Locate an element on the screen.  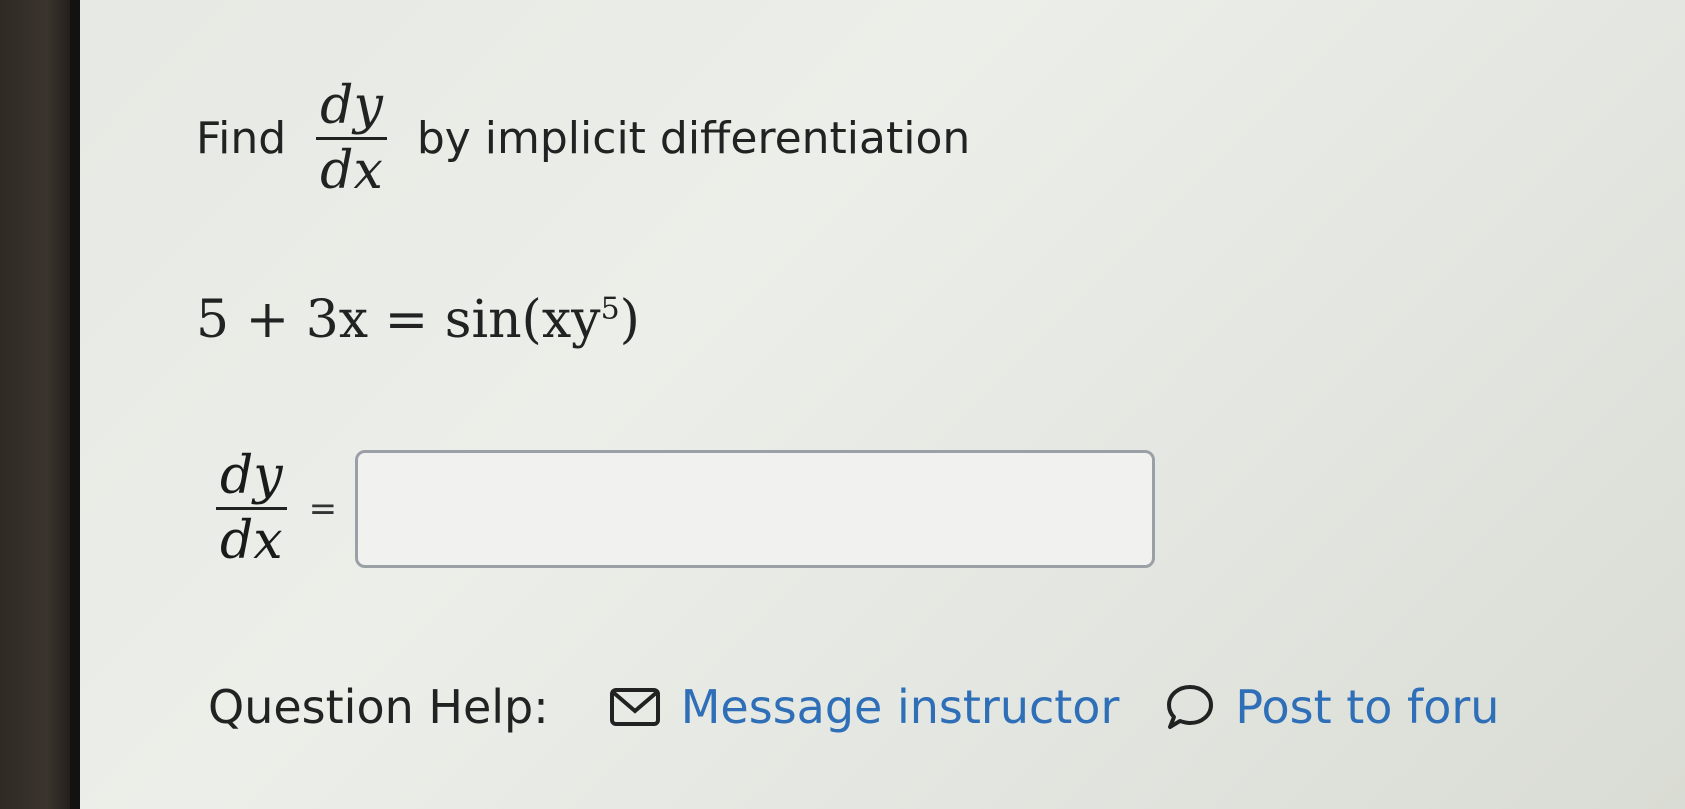
fraction-numerator: dy is located at coordinates (351, 105).